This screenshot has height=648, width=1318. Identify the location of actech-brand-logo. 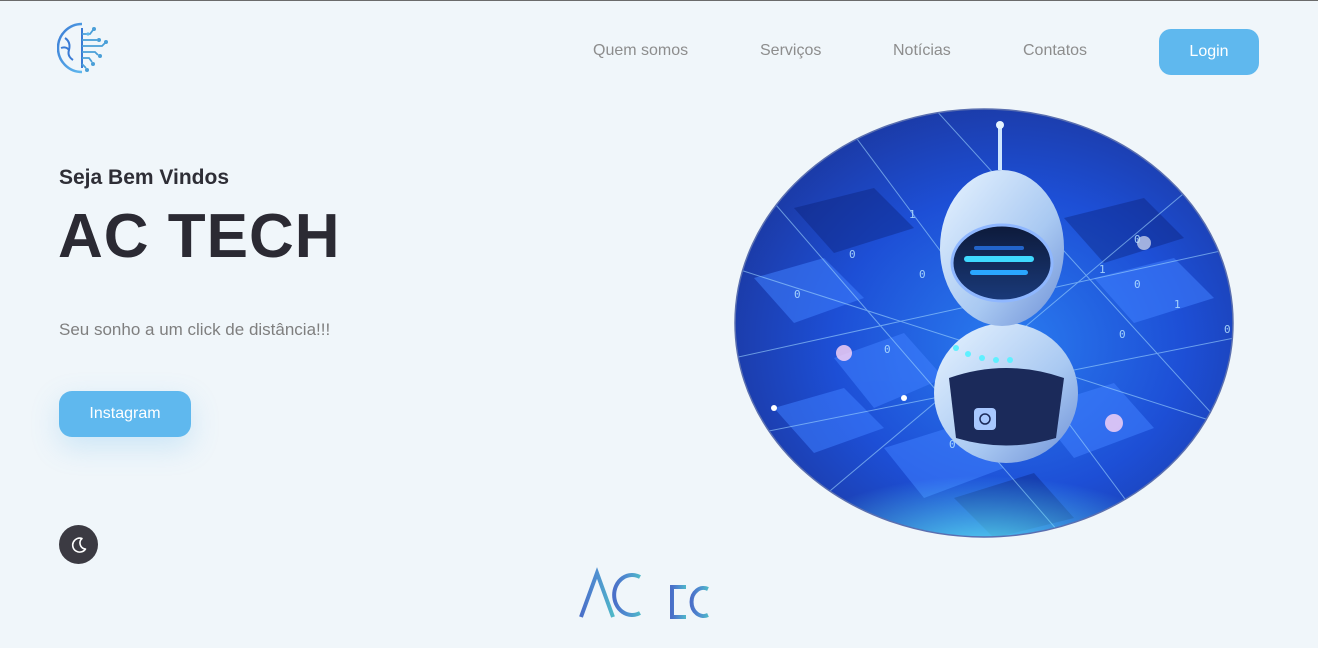
(660, 594).